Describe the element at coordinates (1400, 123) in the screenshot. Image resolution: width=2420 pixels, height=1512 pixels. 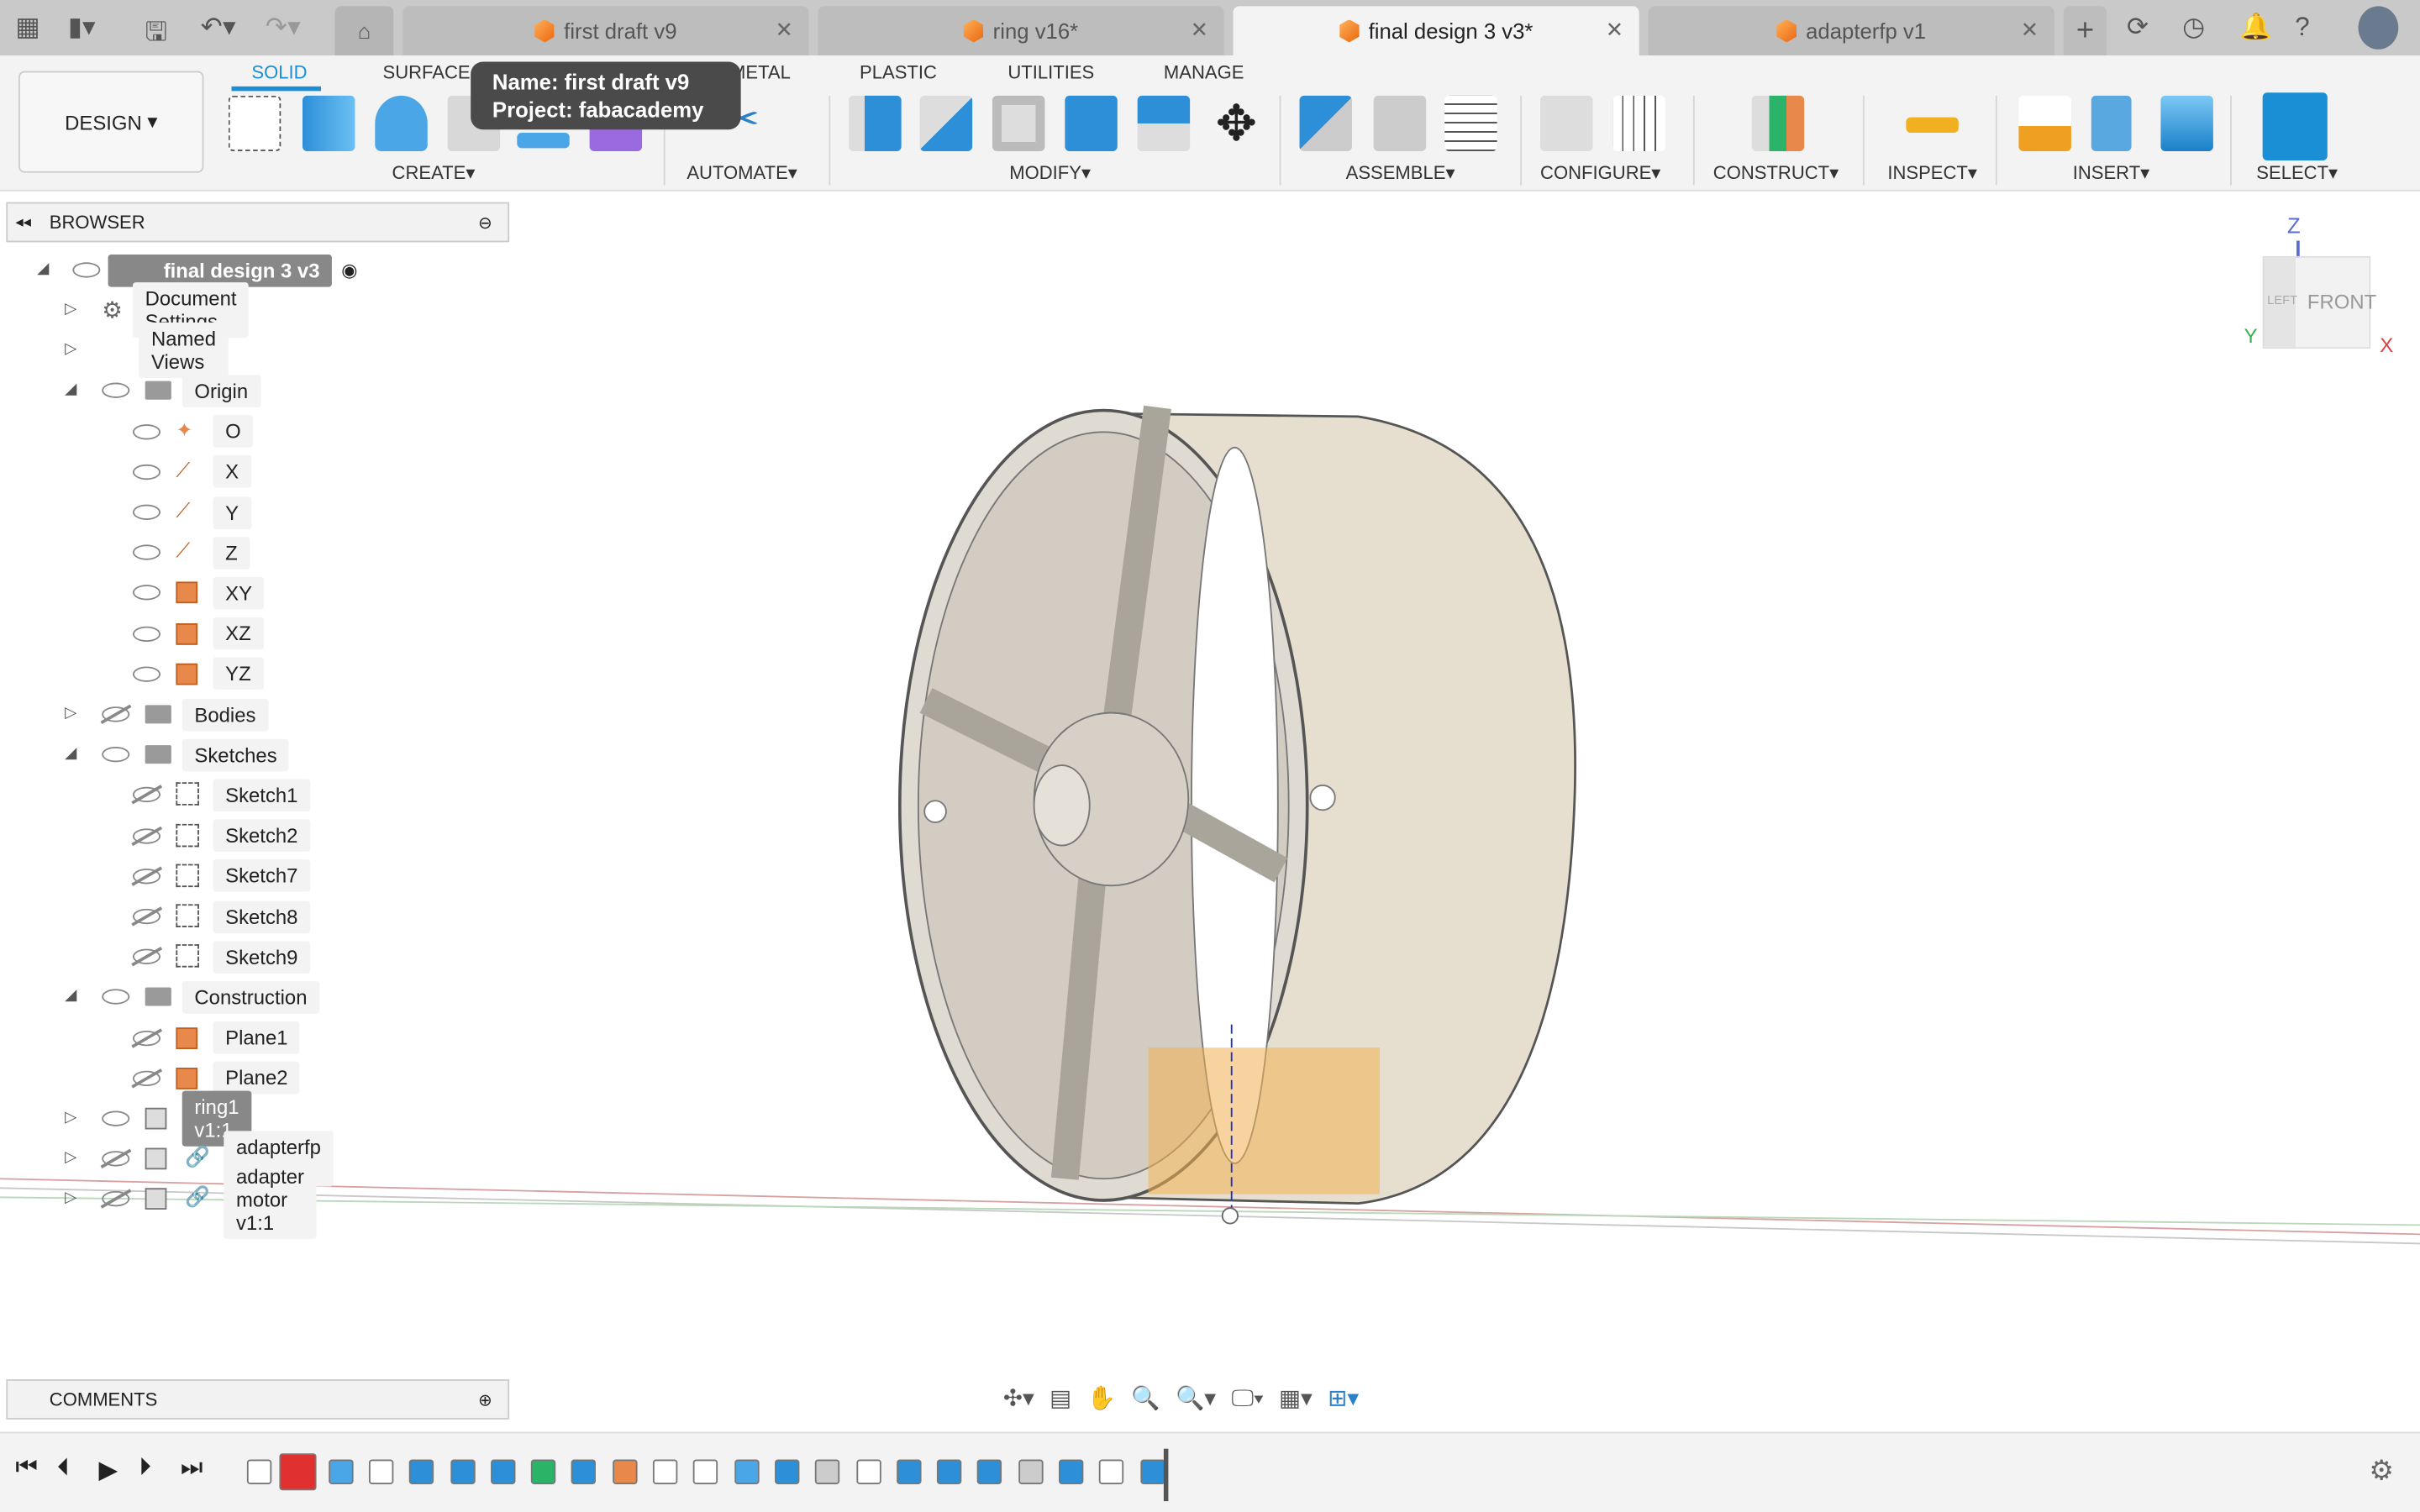
I see `joint-icon` at that location.